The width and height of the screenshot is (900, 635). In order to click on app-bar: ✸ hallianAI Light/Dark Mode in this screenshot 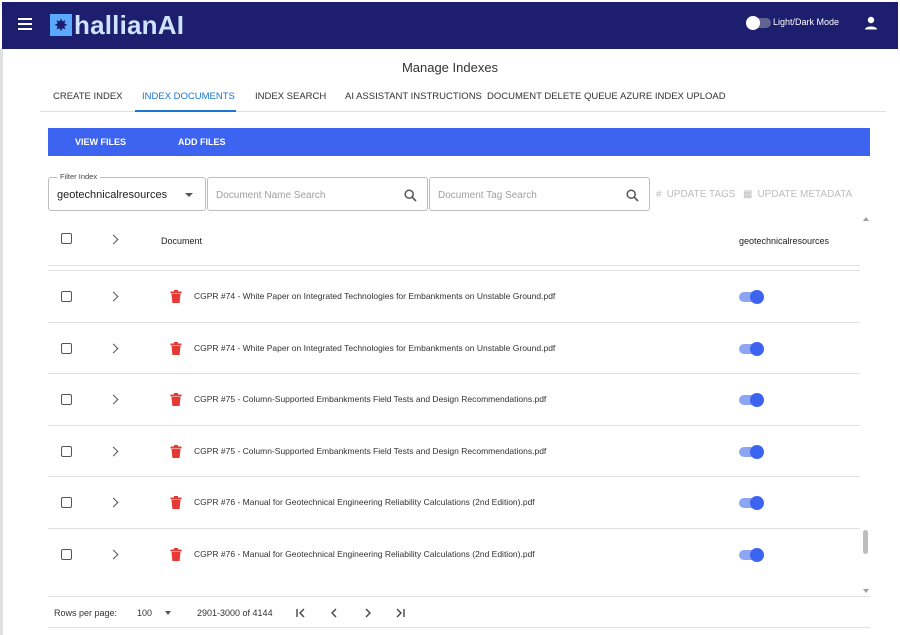, I will do `click(450, 25)`.